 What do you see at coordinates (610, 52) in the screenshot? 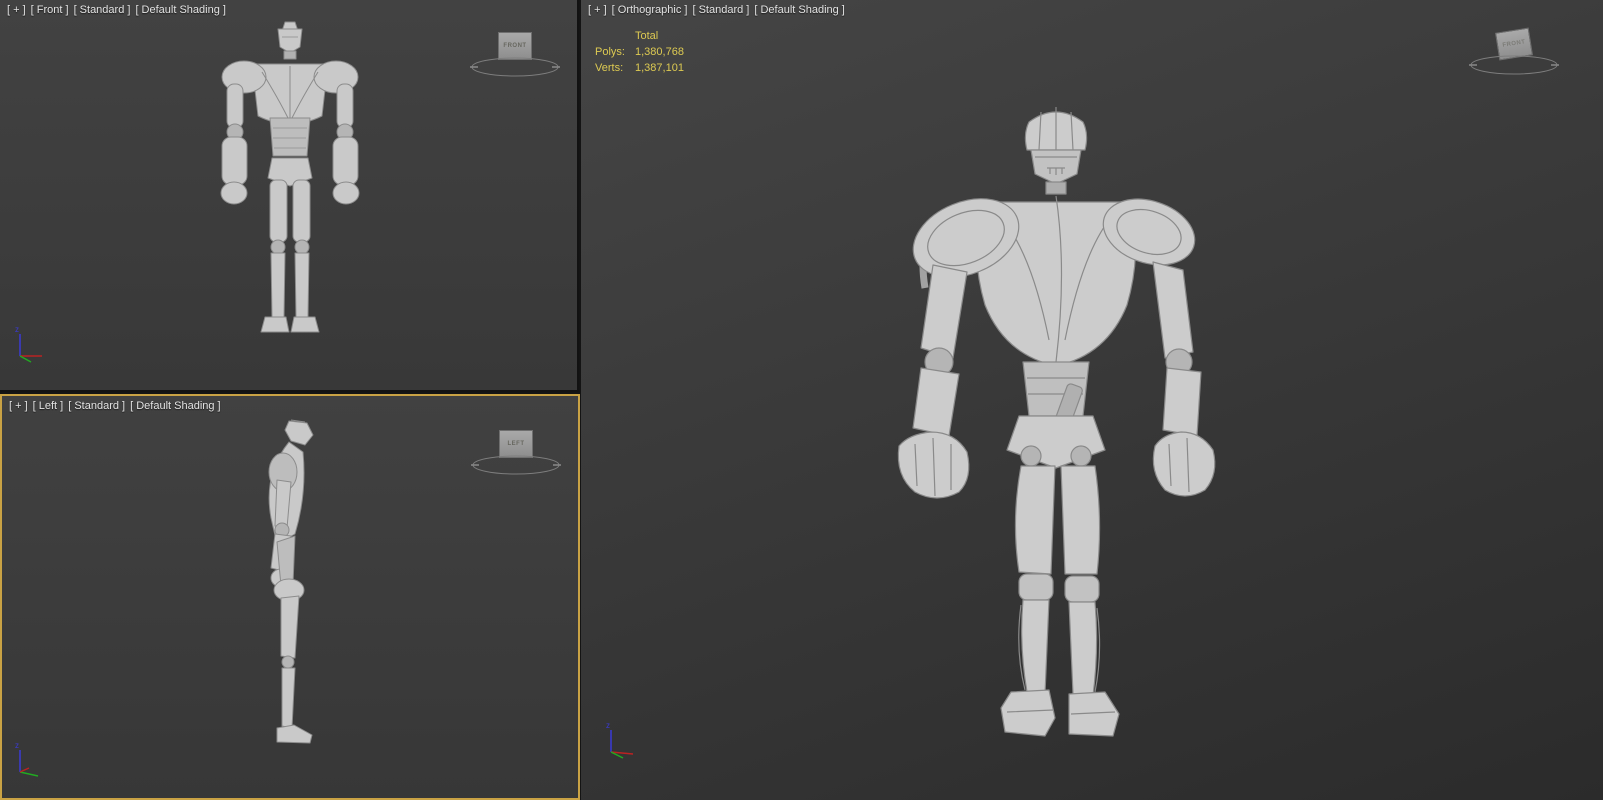
I see `stats-polys-label: Polys:` at bounding box center [610, 52].